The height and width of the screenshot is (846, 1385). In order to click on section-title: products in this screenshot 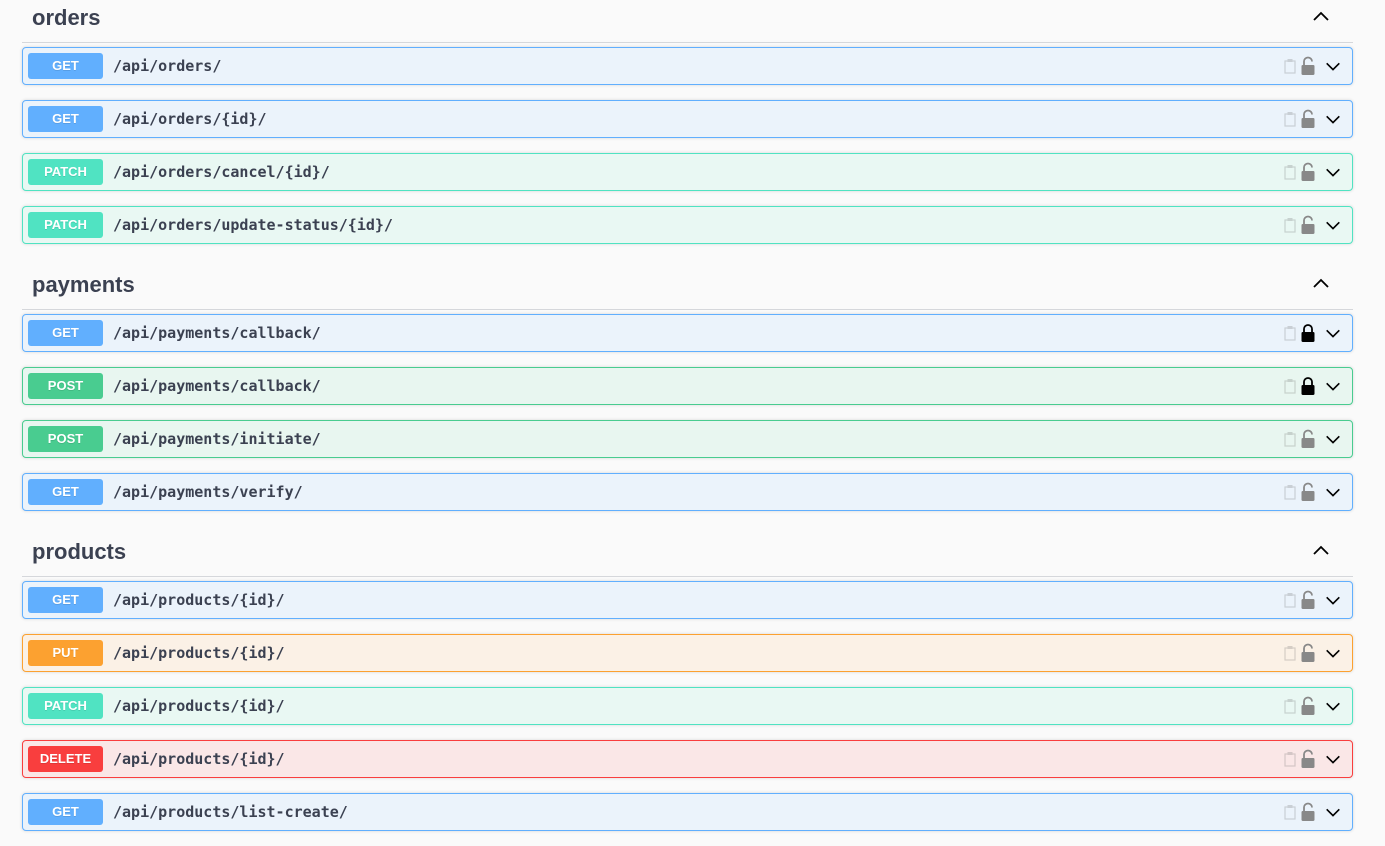, I will do `click(79, 551)`.